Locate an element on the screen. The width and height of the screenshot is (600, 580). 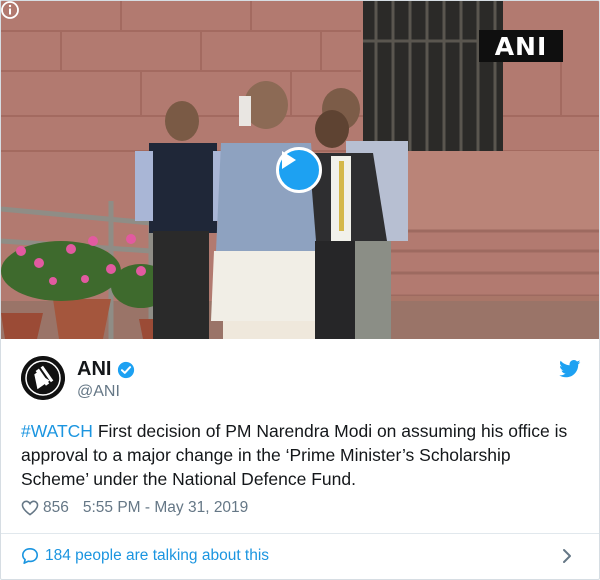
verified-badge-icon is located at coordinates (126, 369).